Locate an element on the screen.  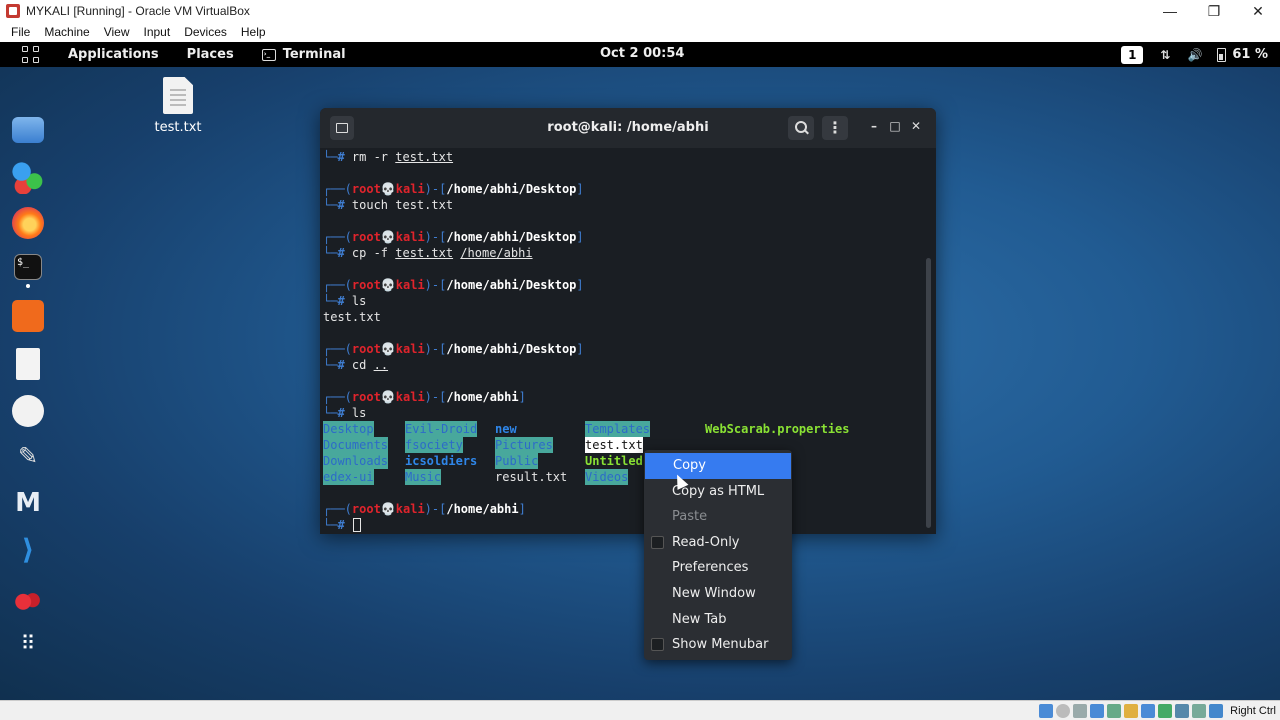
ls-entry: Templates is located at coordinates (618, 429).